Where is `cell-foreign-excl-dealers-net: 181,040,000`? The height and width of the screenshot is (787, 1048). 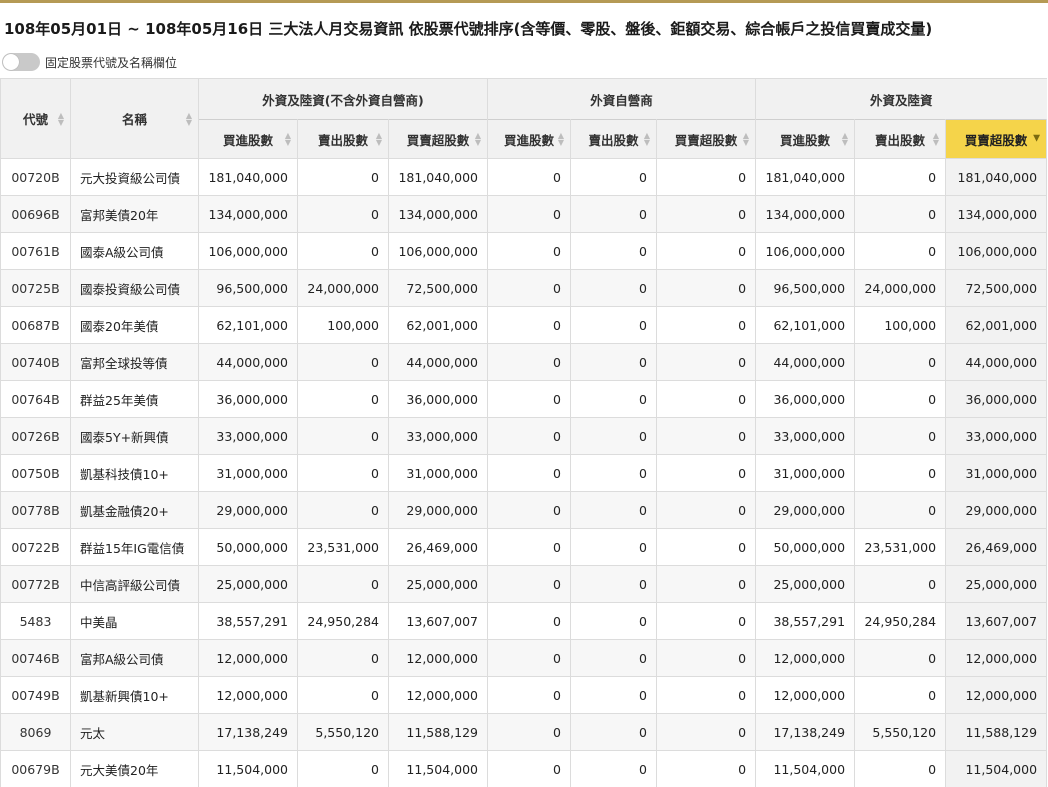 cell-foreign-excl-dealers-net: 181,040,000 is located at coordinates (438, 177).